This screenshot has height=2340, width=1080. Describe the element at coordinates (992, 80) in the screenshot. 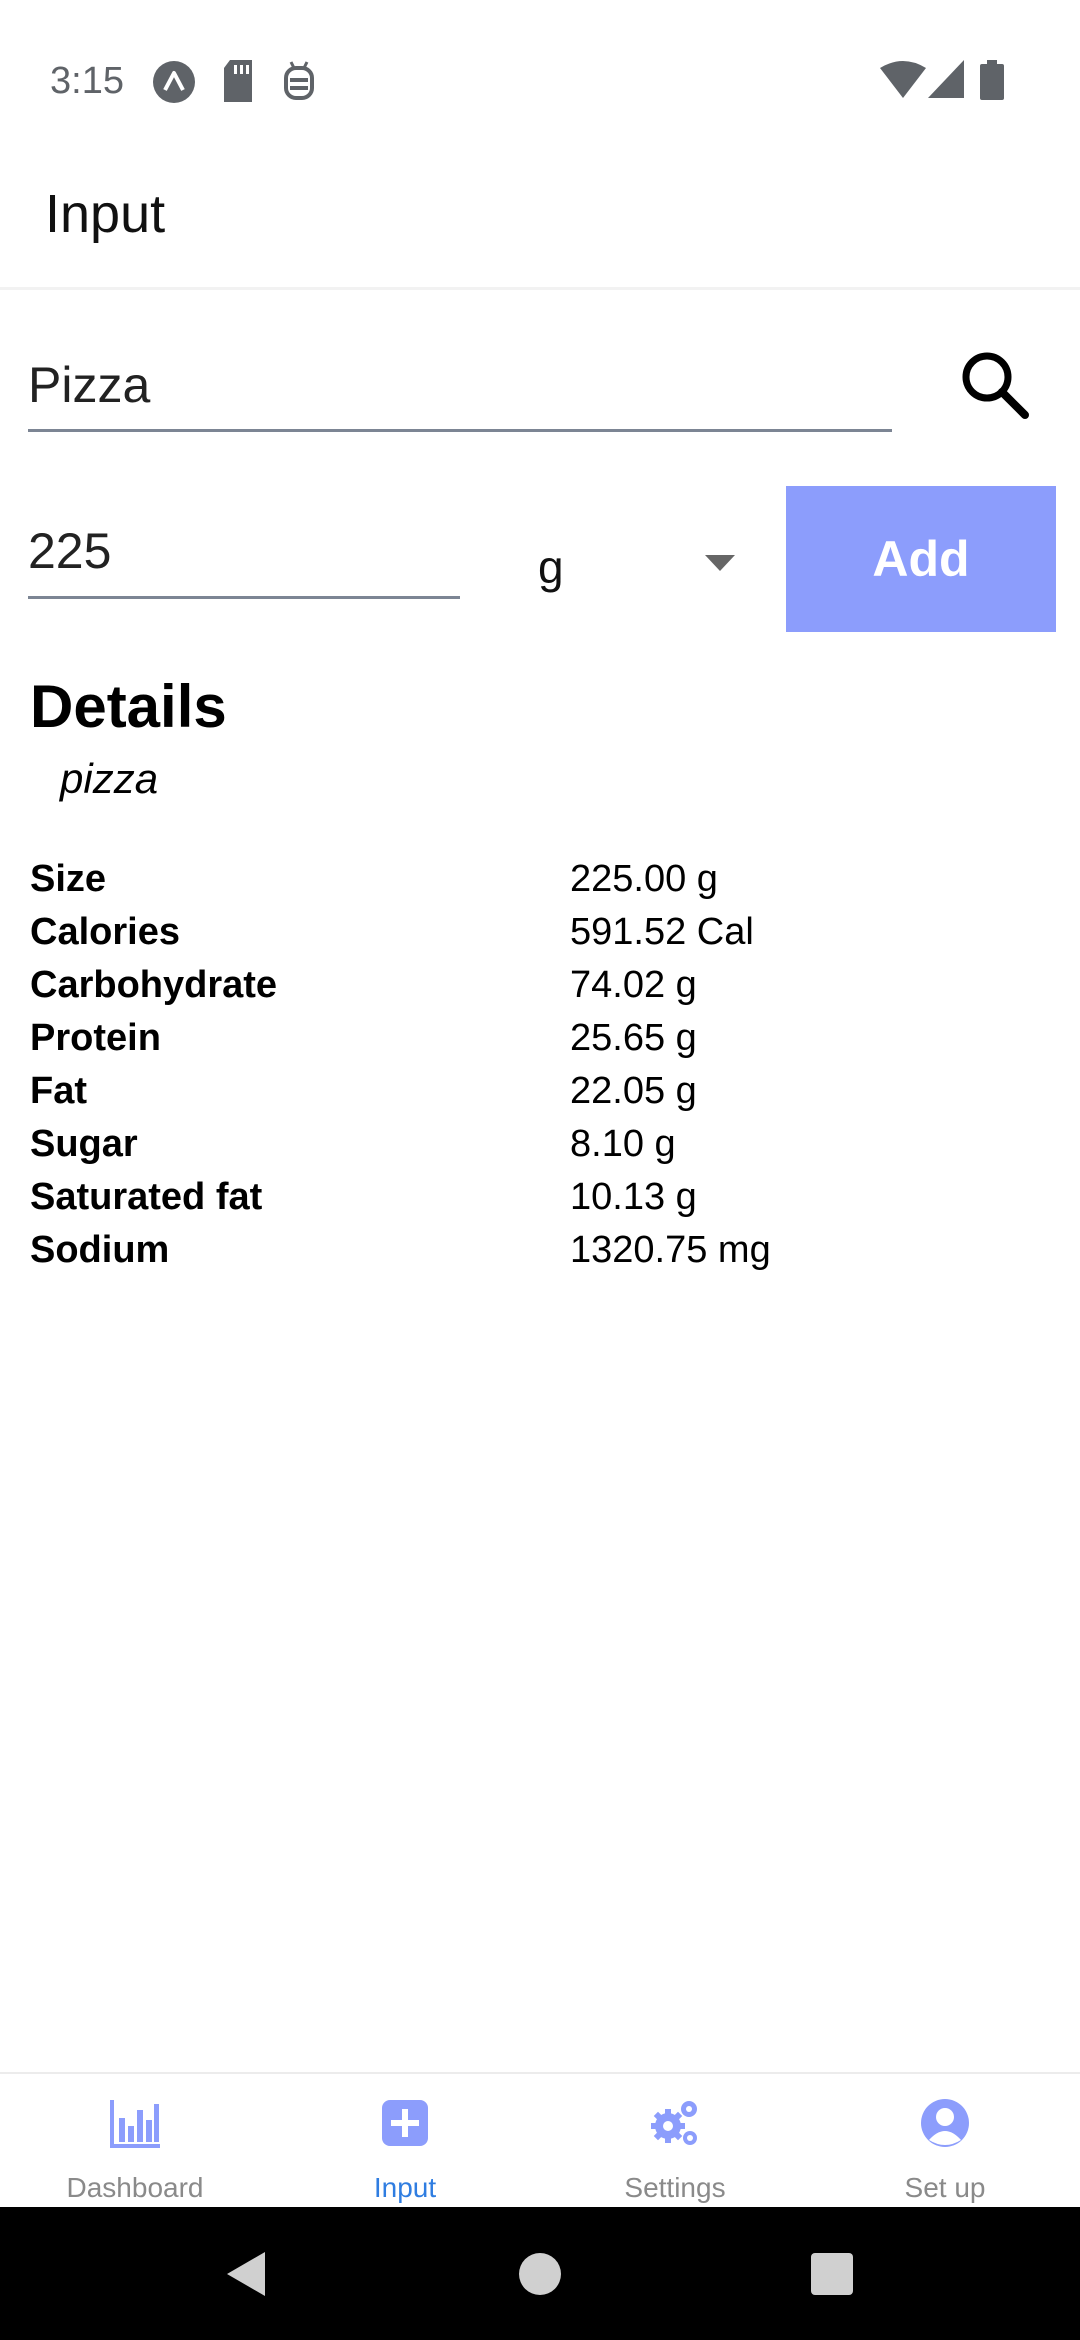

I see `battery-icon` at that location.